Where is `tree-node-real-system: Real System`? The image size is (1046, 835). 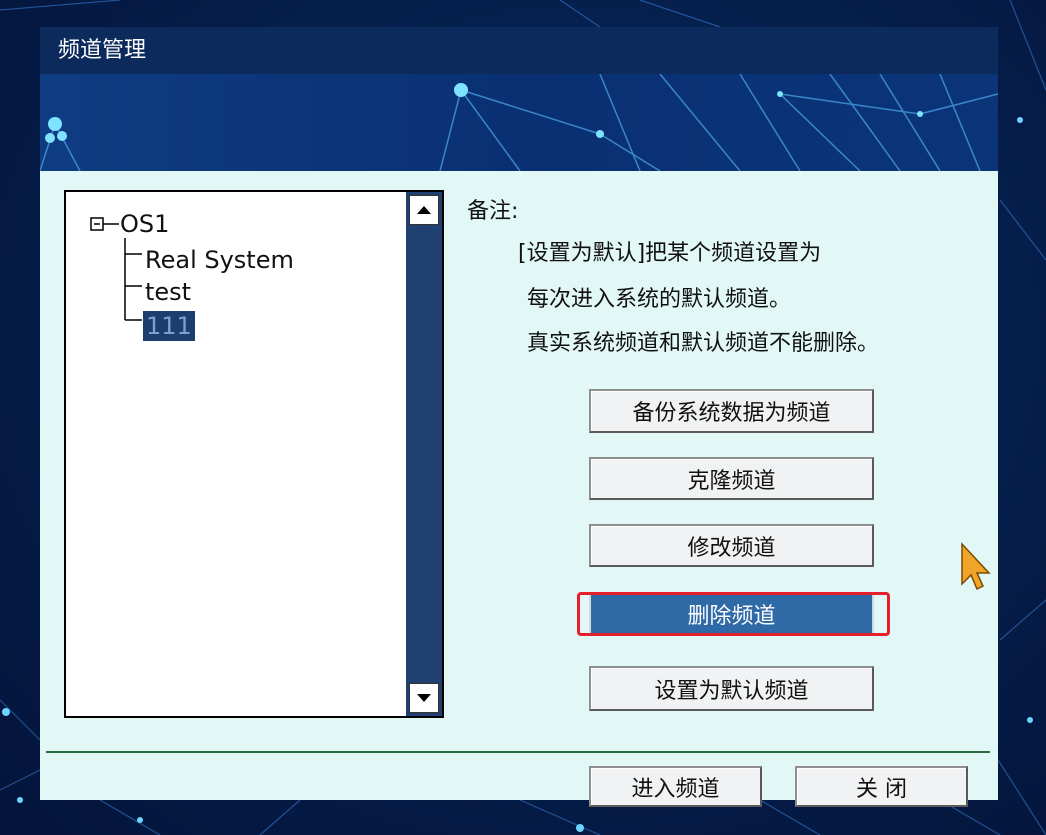
tree-node-real-system: Real System is located at coordinates (219, 260).